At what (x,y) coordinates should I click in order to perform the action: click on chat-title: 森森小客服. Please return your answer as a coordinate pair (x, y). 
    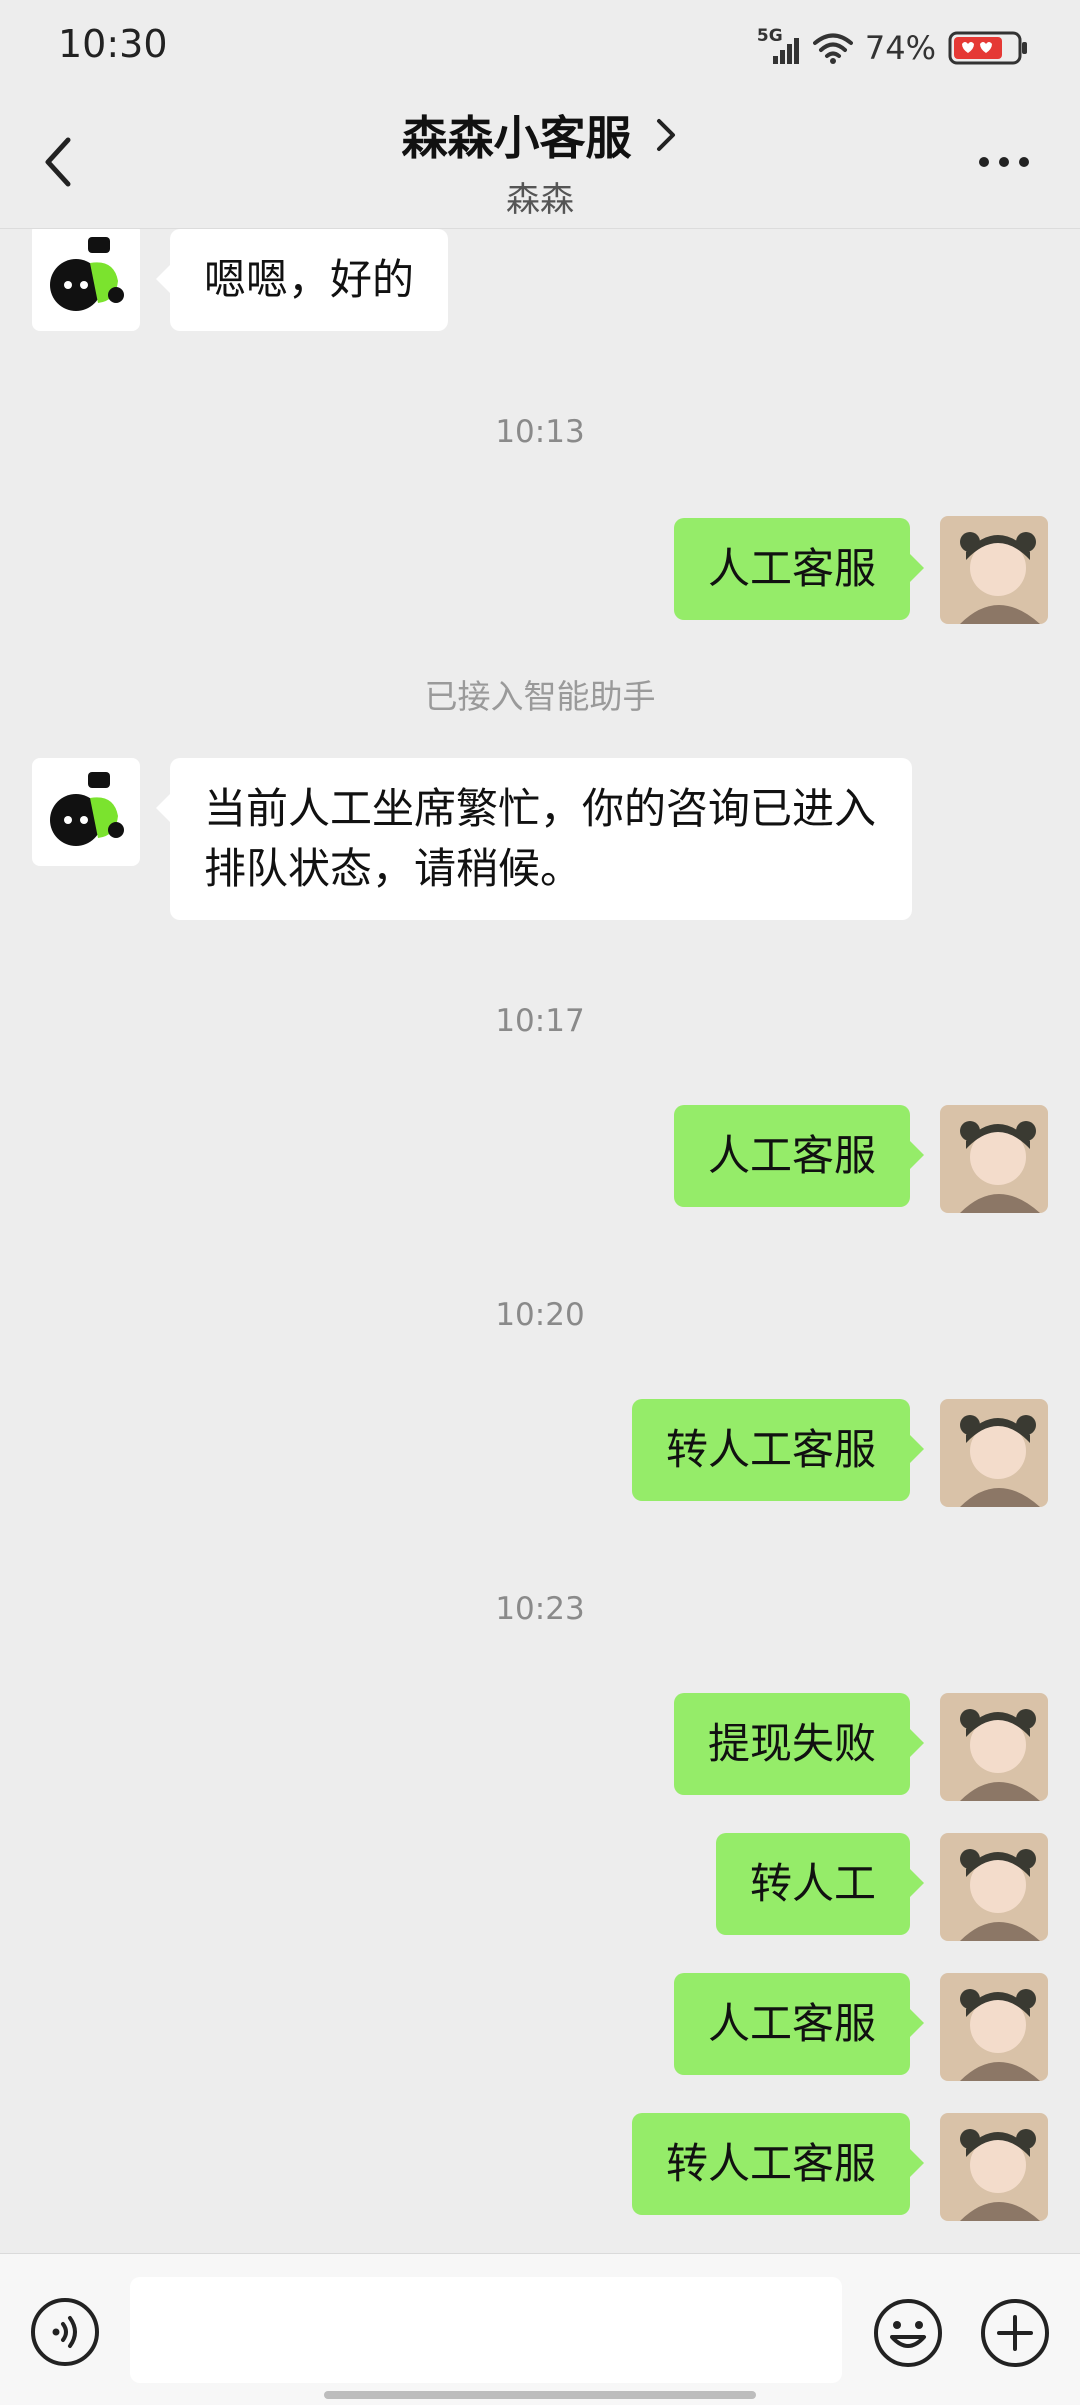
    Looking at the image, I should click on (516, 135).